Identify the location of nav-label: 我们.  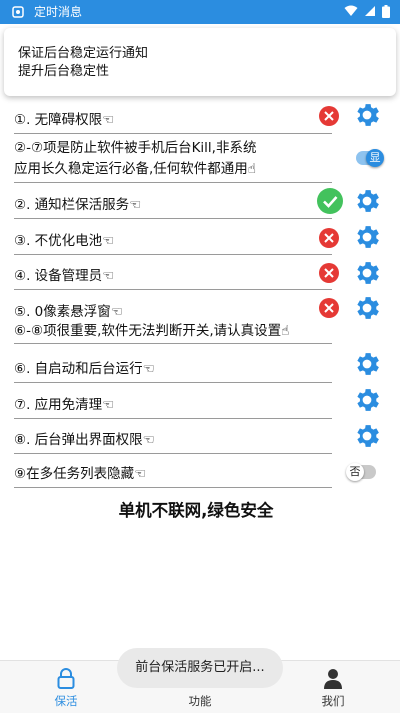
(333, 701).